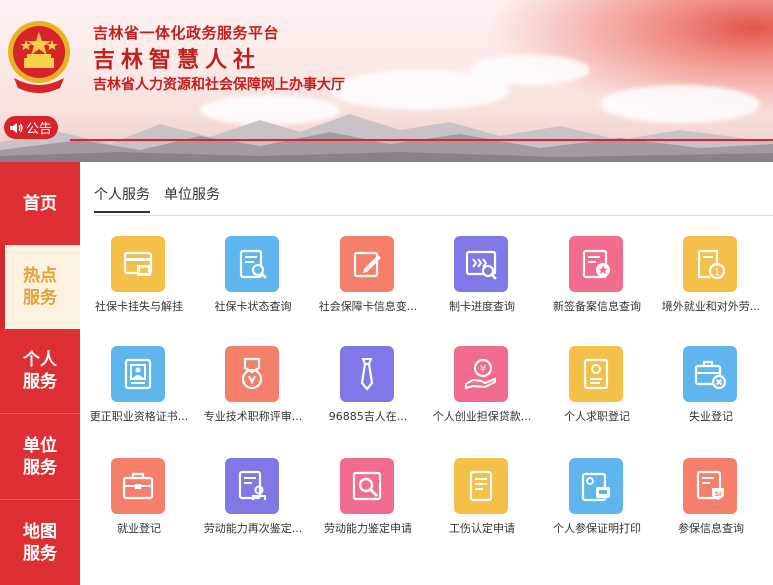 The height and width of the screenshot is (585, 773). I want to click on service-tabs: 个人服务 单位服务, so click(157, 198).